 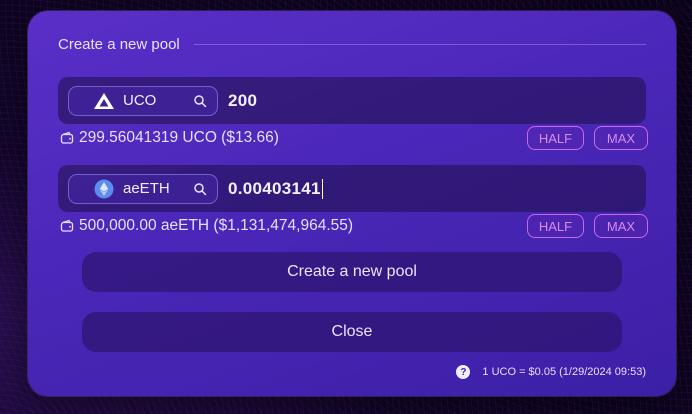 I want to click on token1-input-row: UCO 200, so click(x=352, y=100).